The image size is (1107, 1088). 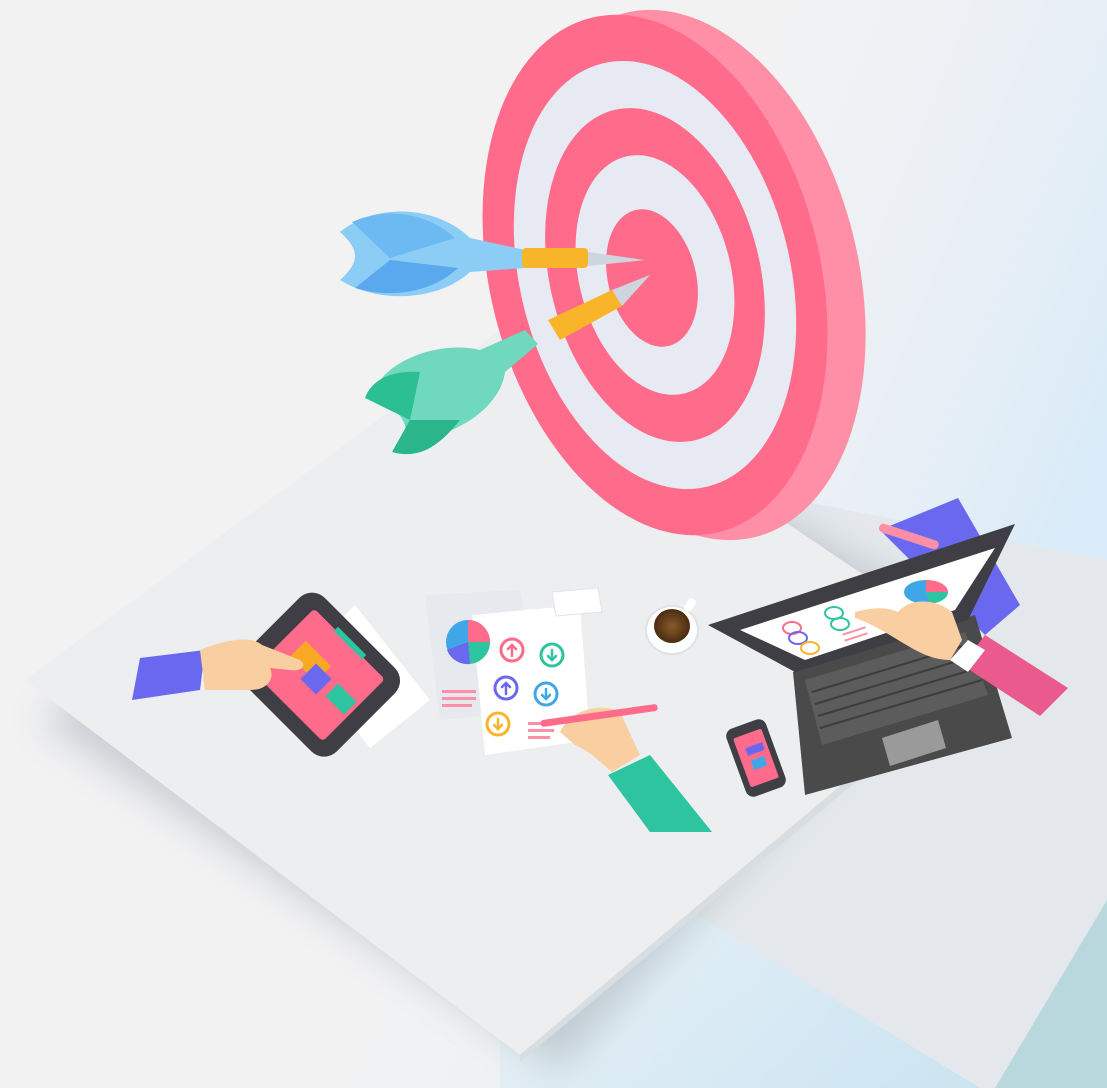 What do you see at coordinates (555, 258) in the screenshot?
I see `blue-dart-shaft` at bounding box center [555, 258].